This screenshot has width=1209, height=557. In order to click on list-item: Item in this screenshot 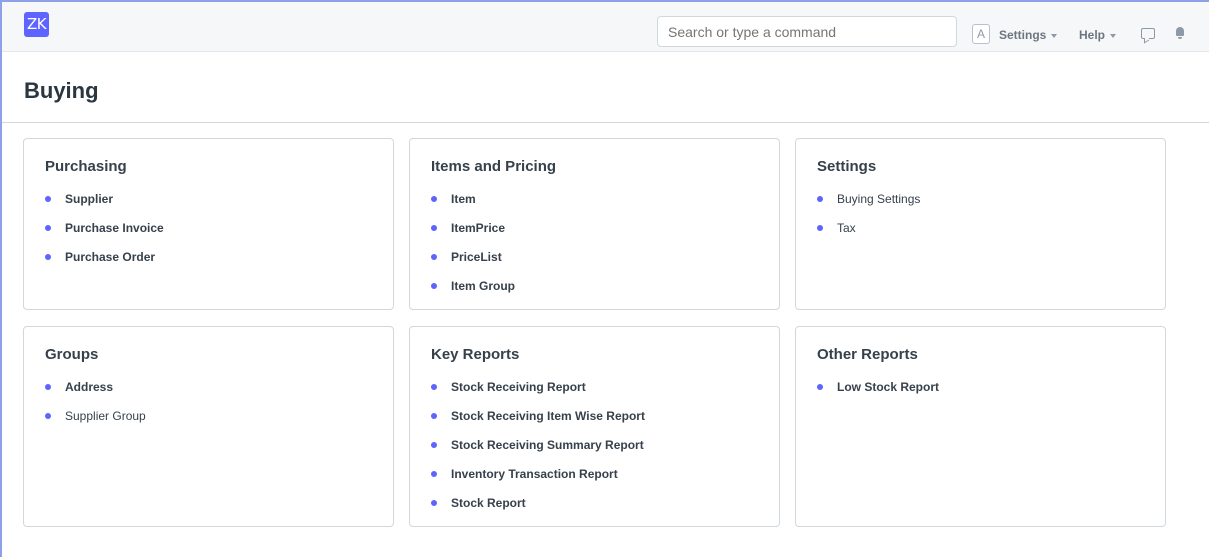, I will do `click(473, 206)`.